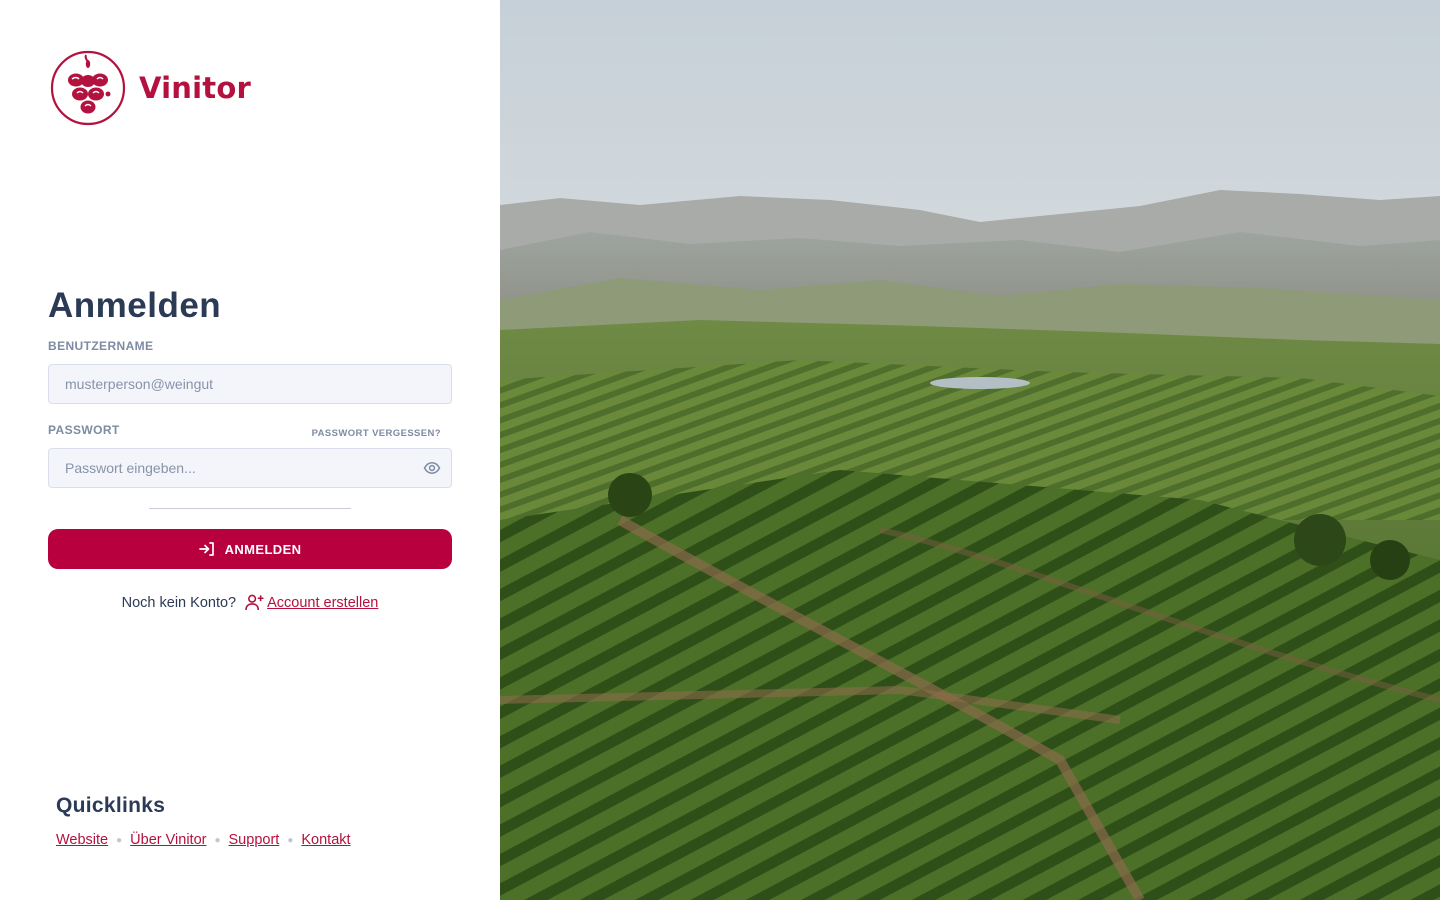  What do you see at coordinates (179, 602) in the screenshot?
I see `no-account-text: Noch kein Konto?` at bounding box center [179, 602].